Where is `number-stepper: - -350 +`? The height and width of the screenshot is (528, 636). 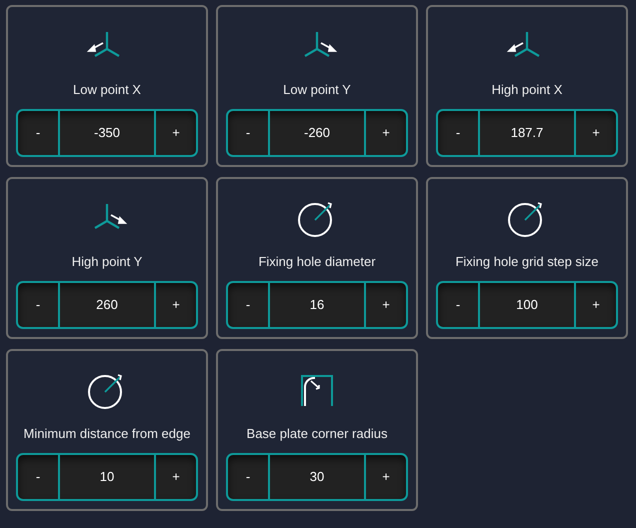
number-stepper: - -350 + is located at coordinates (107, 132).